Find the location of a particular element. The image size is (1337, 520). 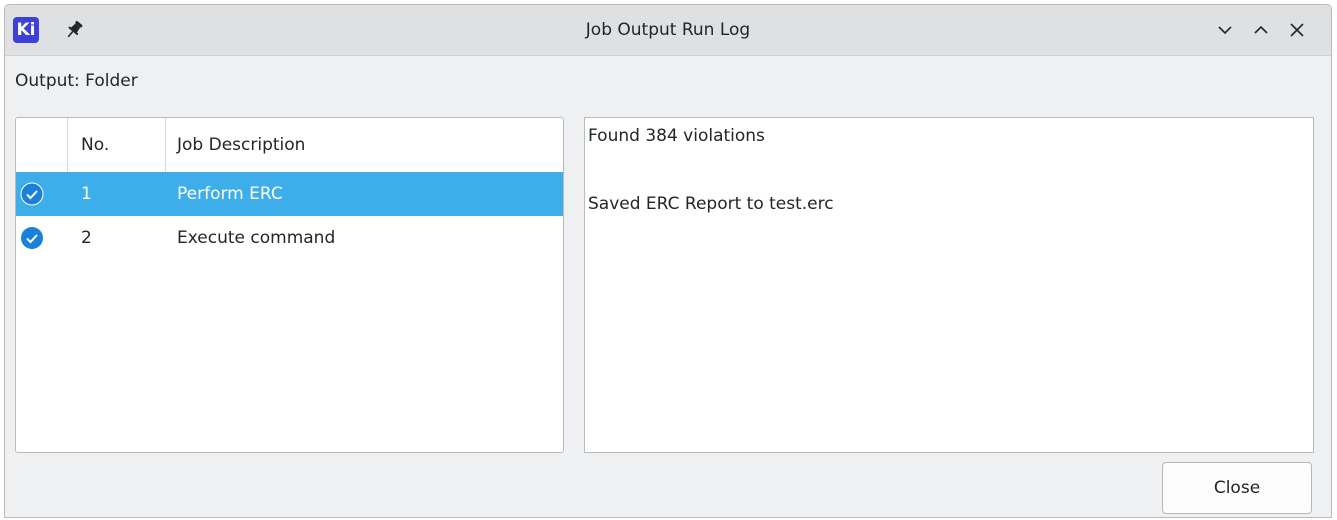

output-label: Output: Folder is located at coordinates (76, 81).